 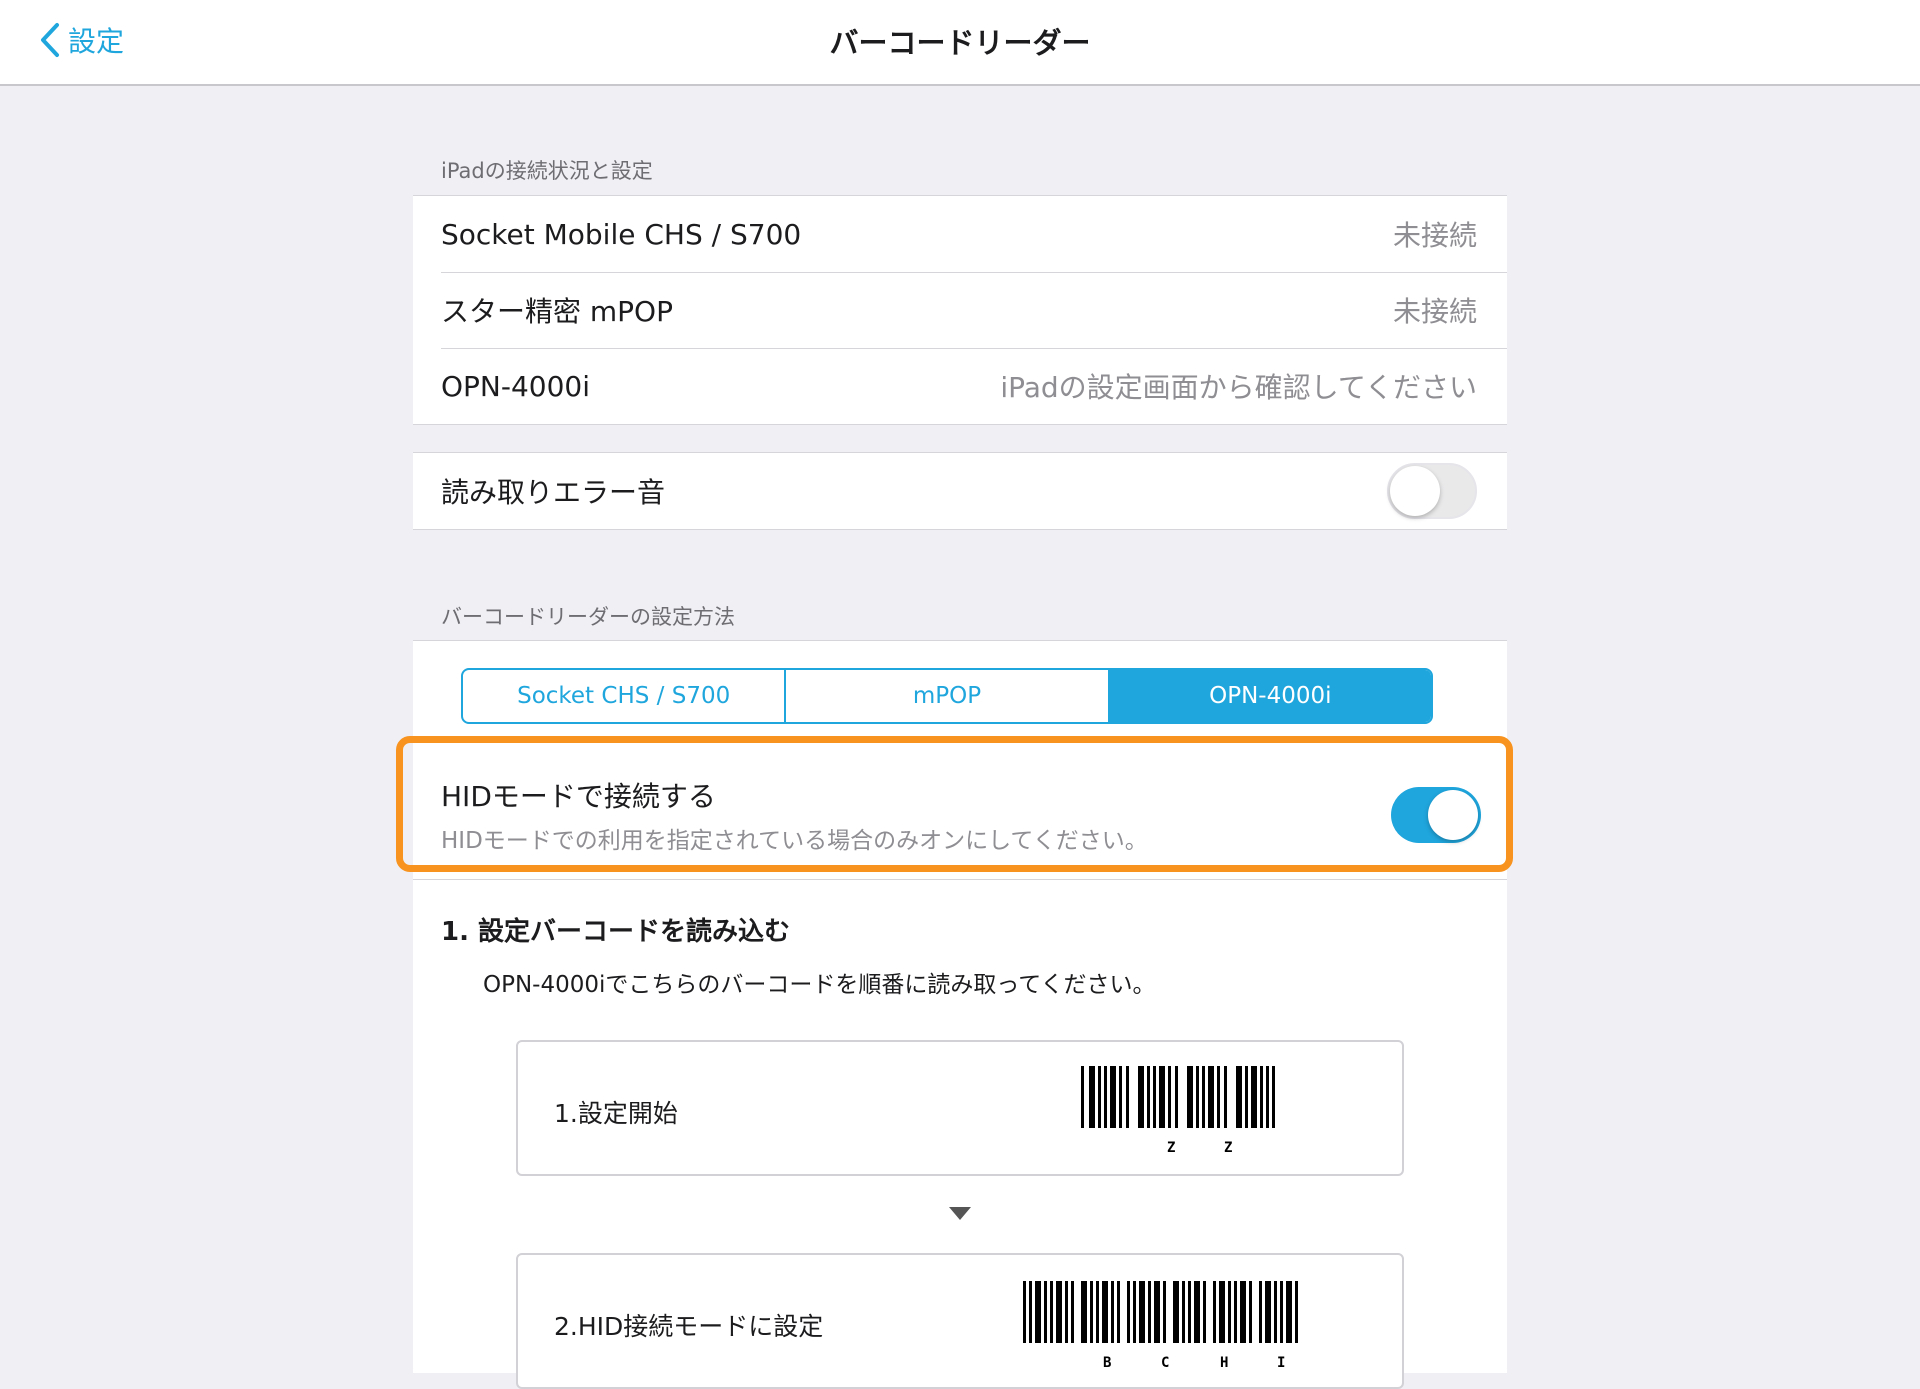 What do you see at coordinates (1107, 1363) in the screenshot?
I see `barcode-caption: B` at bounding box center [1107, 1363].